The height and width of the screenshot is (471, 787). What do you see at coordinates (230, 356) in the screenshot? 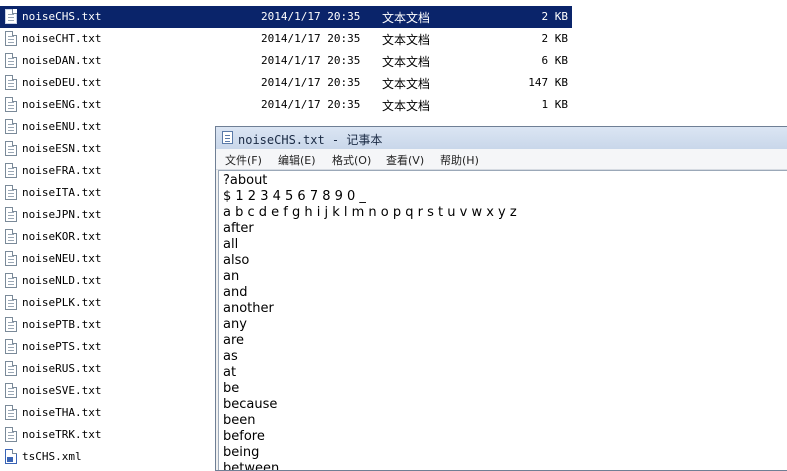
I see `text-line: as` at bounding box center [230, 356].